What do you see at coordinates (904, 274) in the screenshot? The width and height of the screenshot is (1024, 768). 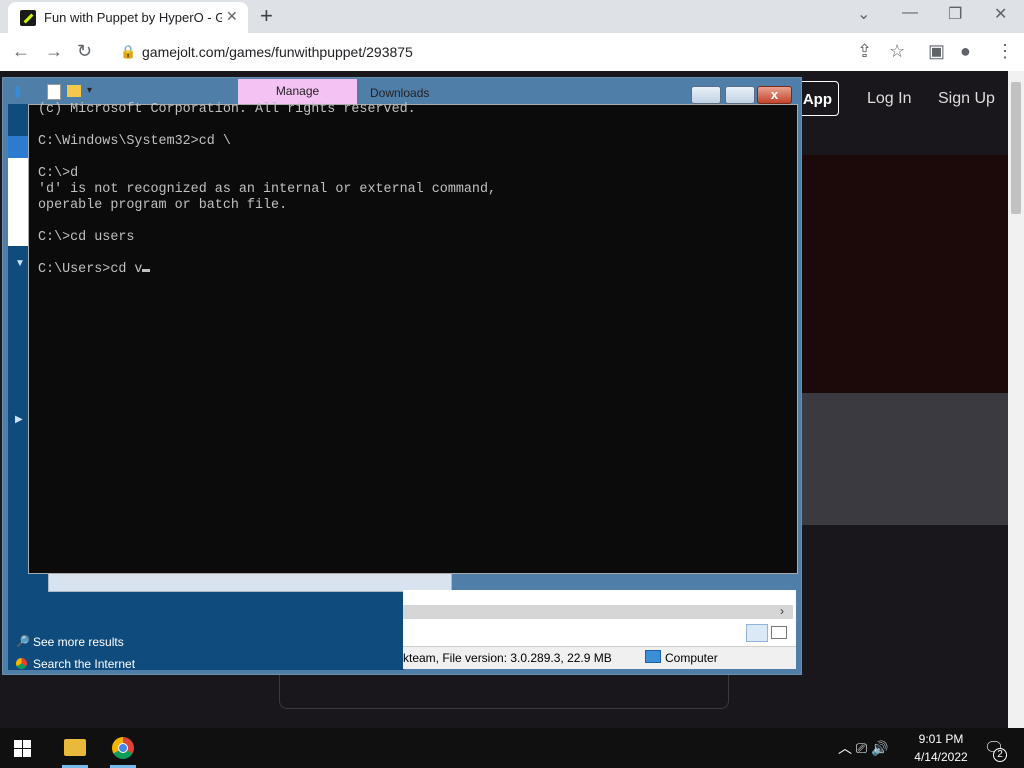 I see `game-header-image` at bounding box center [904, 274].